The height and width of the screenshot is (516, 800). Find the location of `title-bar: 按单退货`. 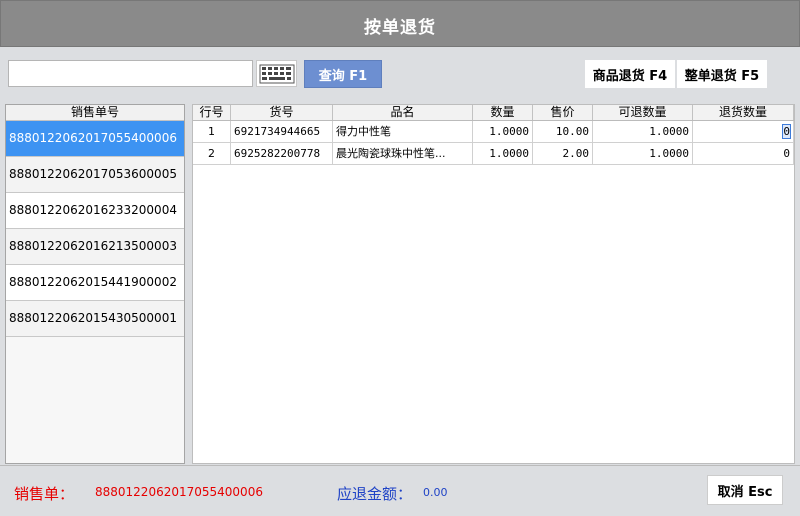

title-bar: 按单退货 is located at coordinates (400, 23).